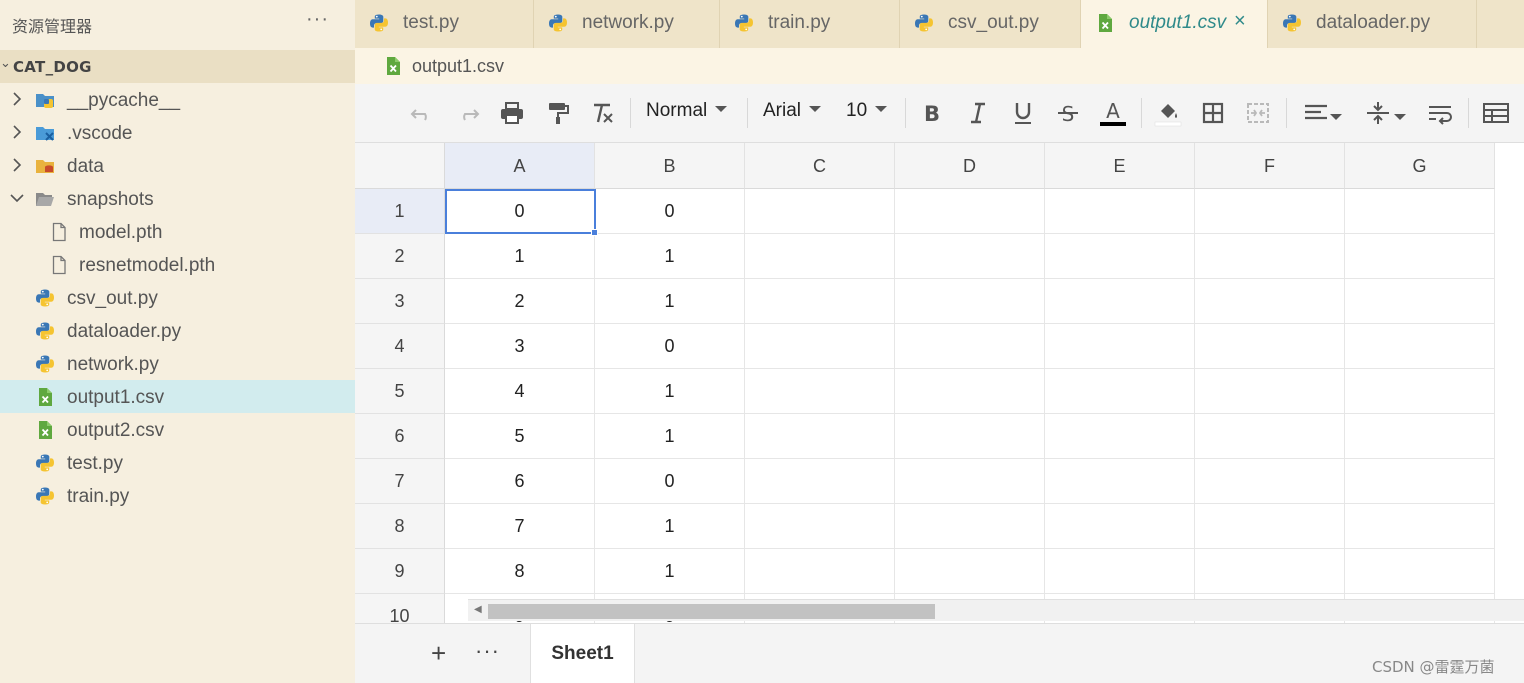 The width and height of the screenshot is (1524, 683). I want to click on project-root: ⌄ CAT_DOG, so click(177, 66).